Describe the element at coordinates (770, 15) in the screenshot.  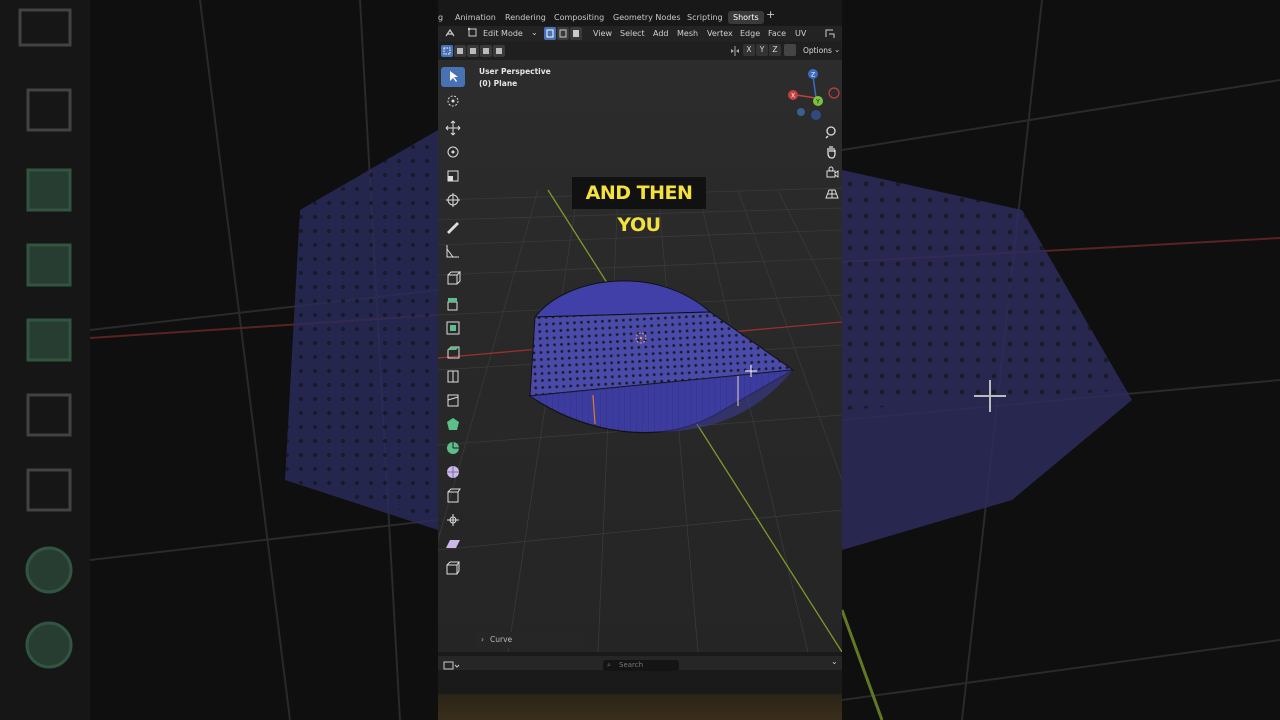
I see `add-workspace-icon: +` at that location.